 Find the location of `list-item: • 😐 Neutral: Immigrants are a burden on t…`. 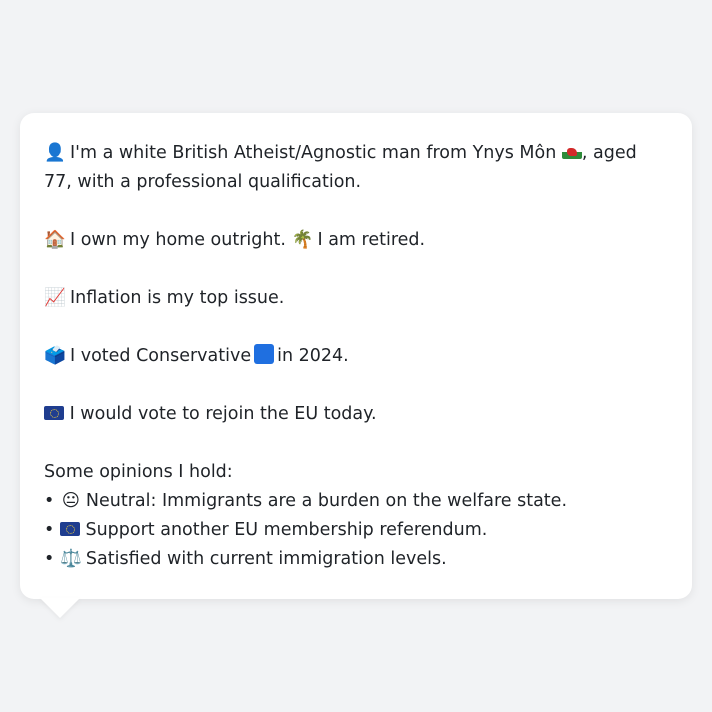

list-item: • 😐 Neutral: Immigrants are a burden on t… is located at coordinates (356, 501).